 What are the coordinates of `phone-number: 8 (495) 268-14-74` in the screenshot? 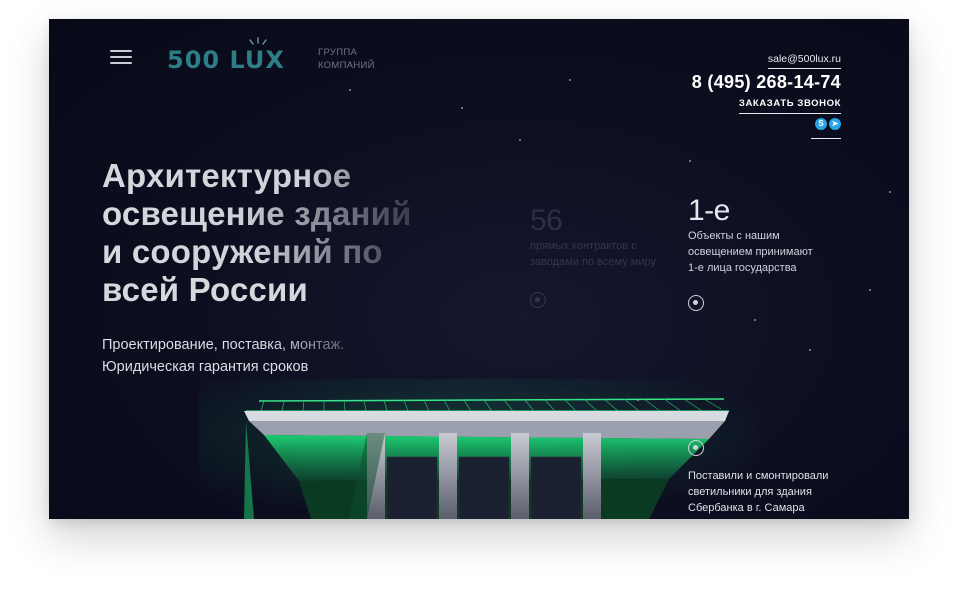 It's located at (766, 82).